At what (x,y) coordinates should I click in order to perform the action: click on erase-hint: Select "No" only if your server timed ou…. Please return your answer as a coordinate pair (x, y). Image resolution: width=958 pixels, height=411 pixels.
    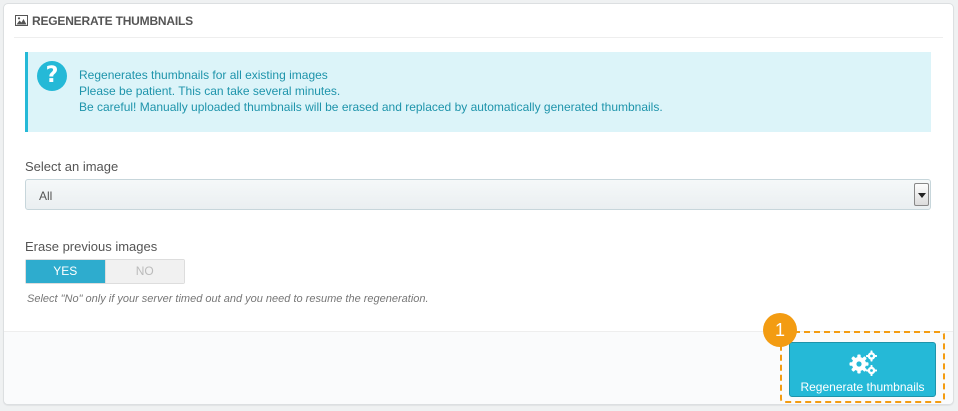
    Looking at the image, I should click on (228, 299).